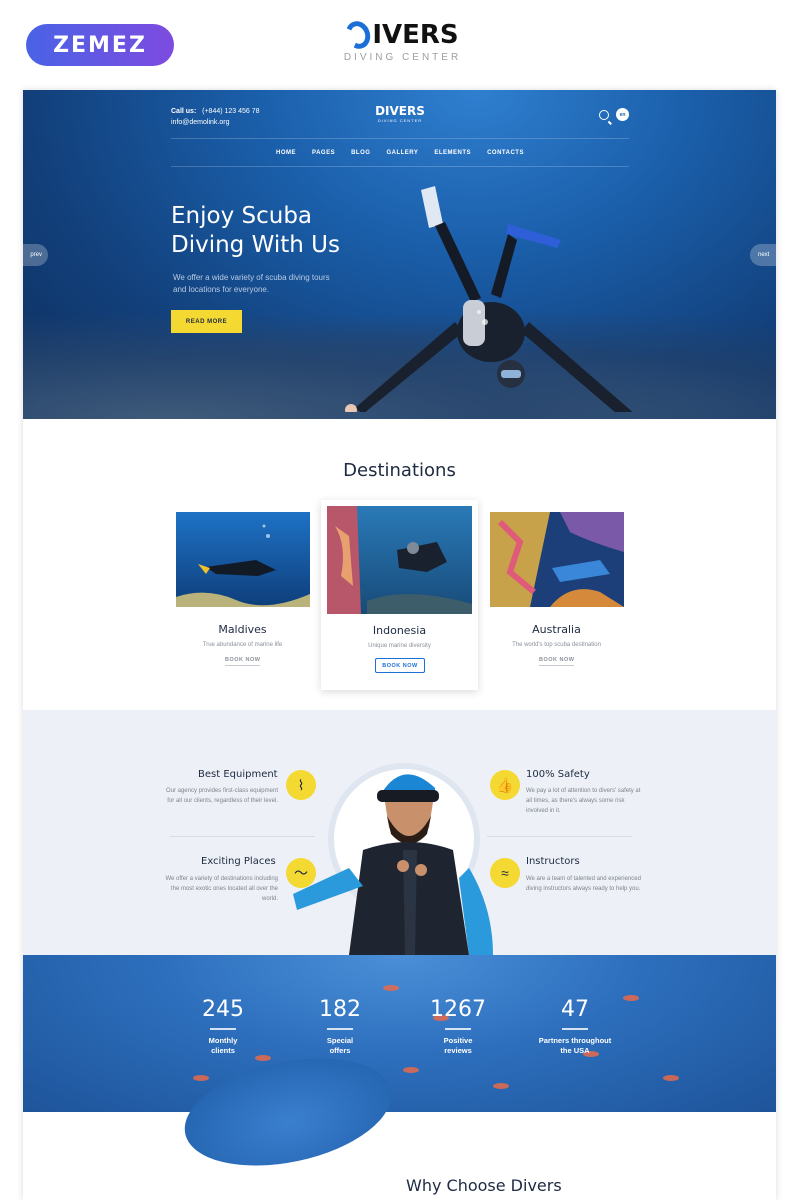 This screenshot has height=1200, width=800. What do you see at coordinates (340, 1026) in the screenshot?
I see `counter-special-offers: 182 Special offers` at bounding box center [340, 1026].